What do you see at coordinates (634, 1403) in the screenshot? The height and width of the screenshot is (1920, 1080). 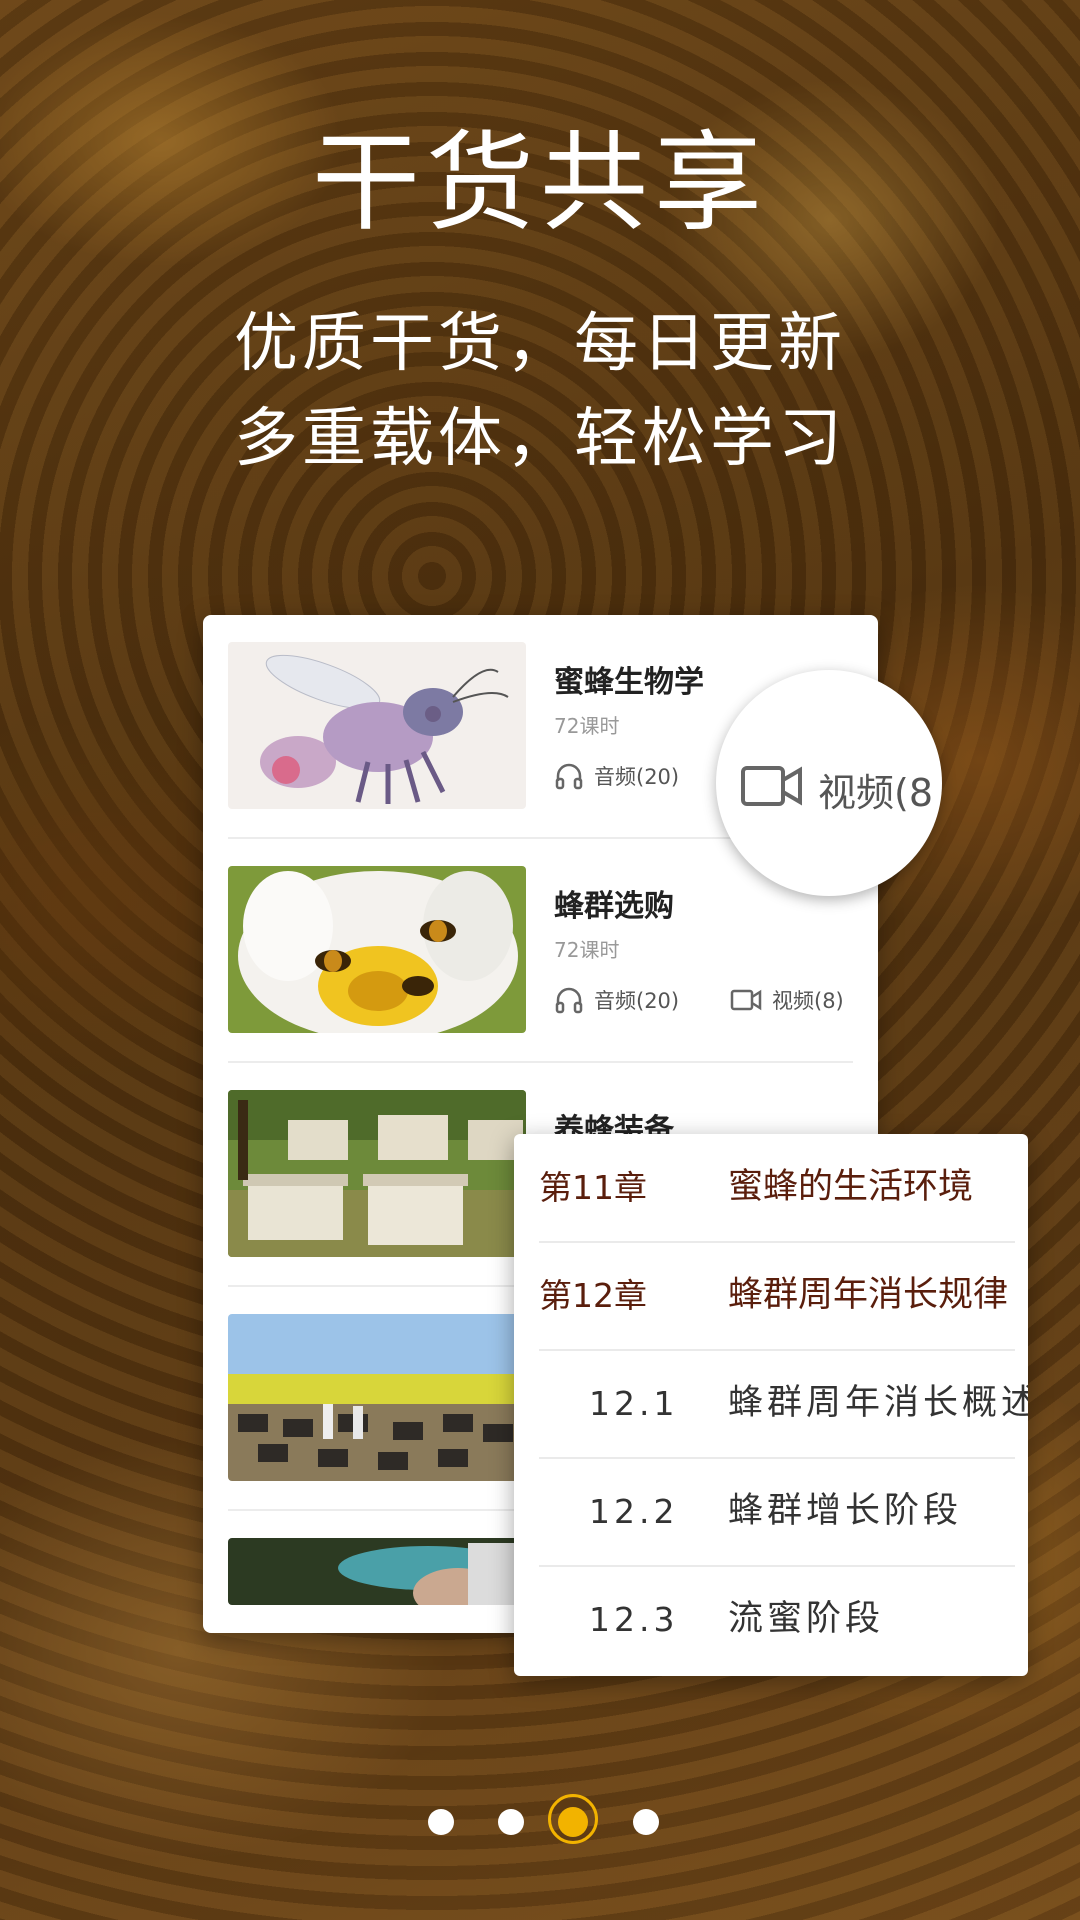 I see `toc-number: 12.1` at bounding box center [634, 1403].